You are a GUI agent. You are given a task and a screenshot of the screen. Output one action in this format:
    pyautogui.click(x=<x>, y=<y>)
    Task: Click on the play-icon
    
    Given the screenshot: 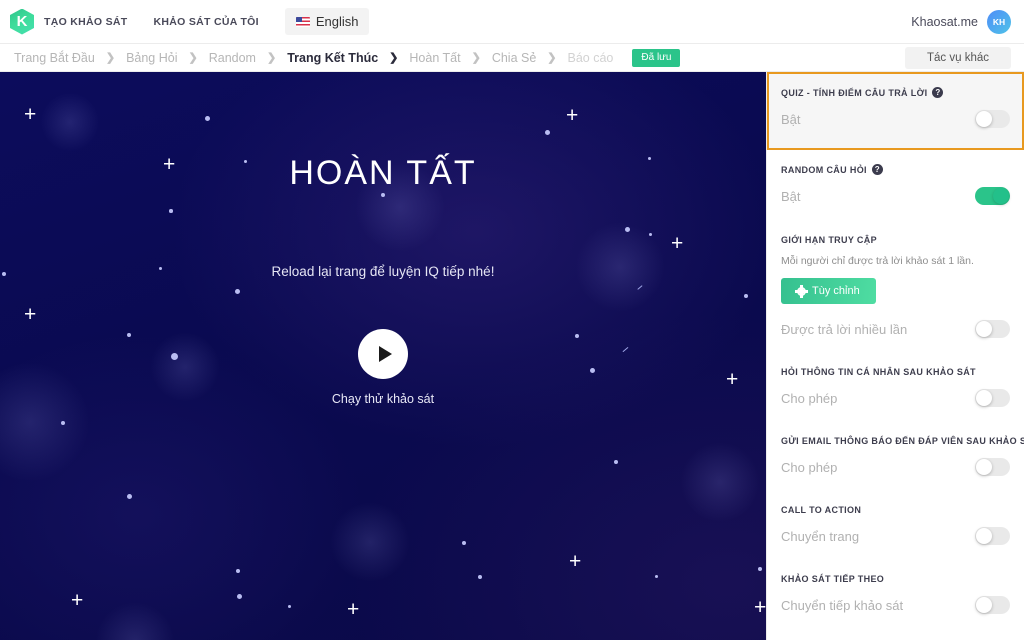 What is the action you would take?
    pyautogui.click(x=385, y=354)
    